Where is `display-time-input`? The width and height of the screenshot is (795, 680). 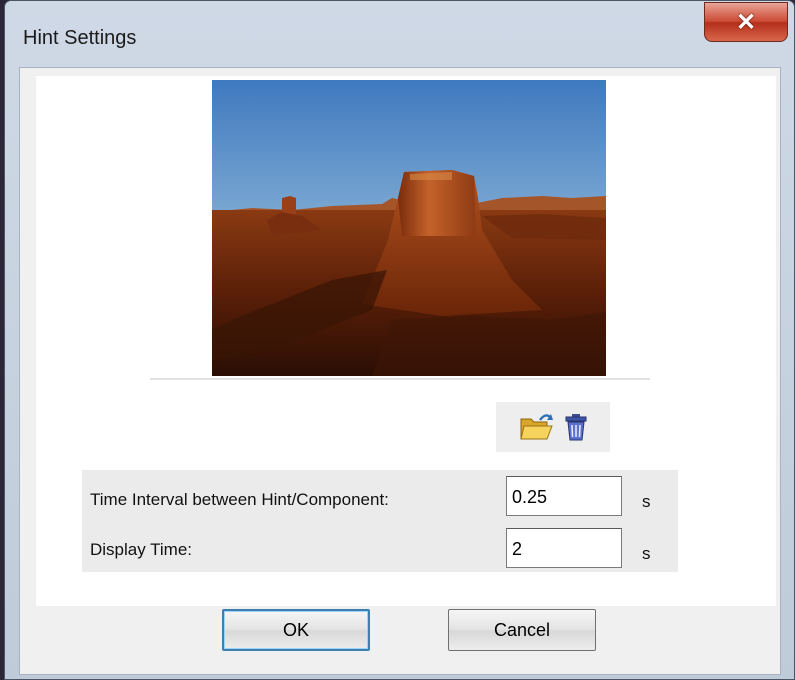
display-time-input is located at coordinates (564, 548).